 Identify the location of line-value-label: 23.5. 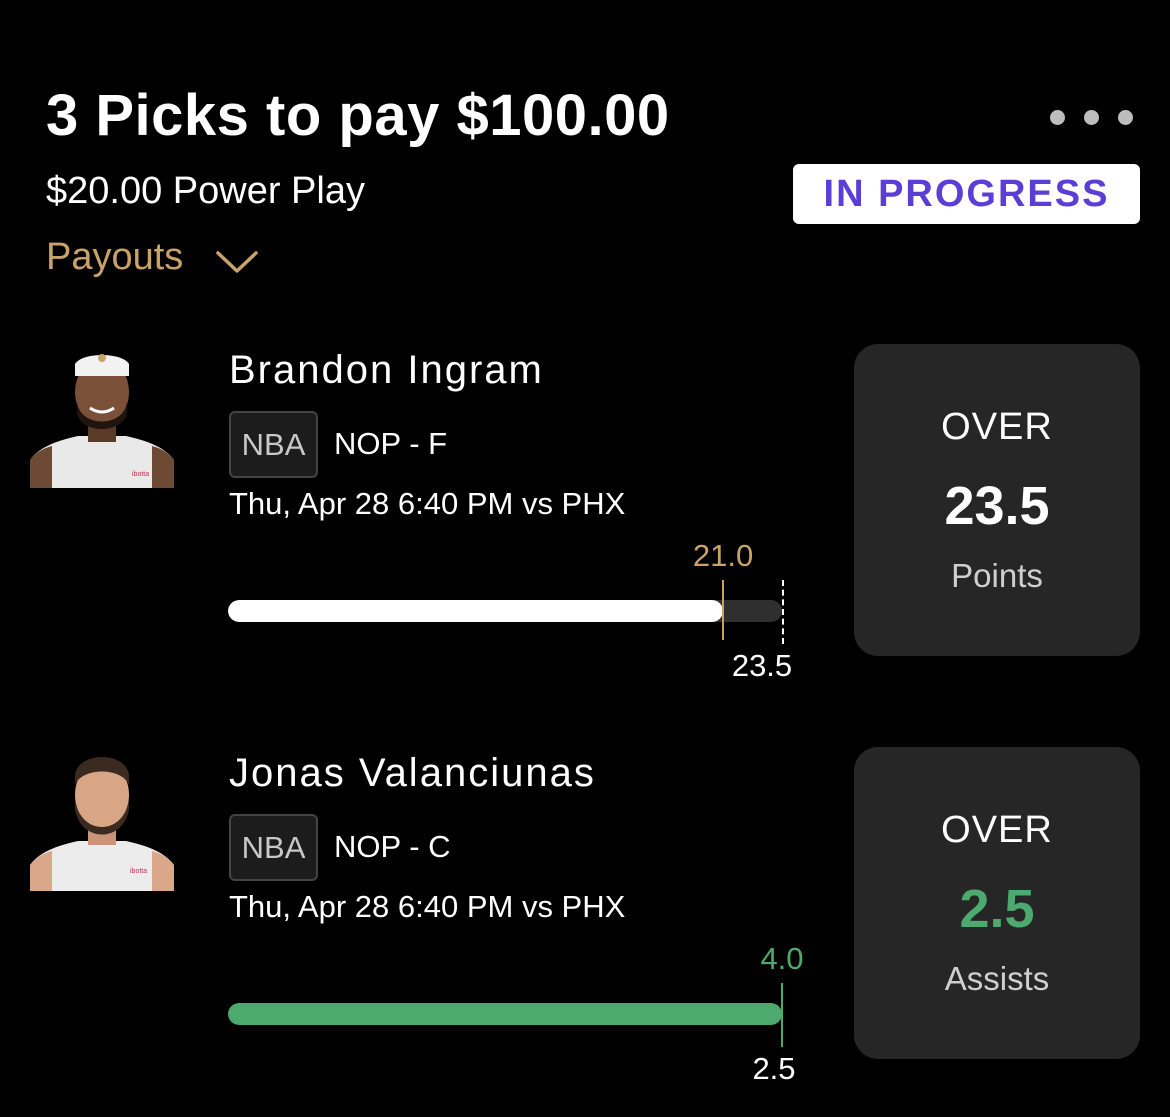
(762, 665).